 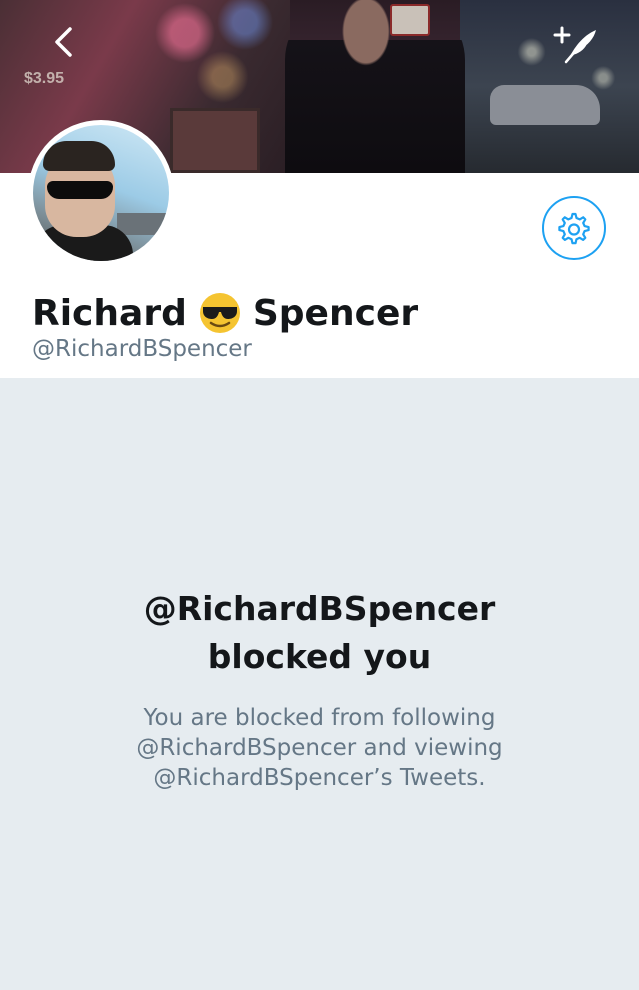 I want to click on display-name: Richard Spencer, so click(x=225, y=313).